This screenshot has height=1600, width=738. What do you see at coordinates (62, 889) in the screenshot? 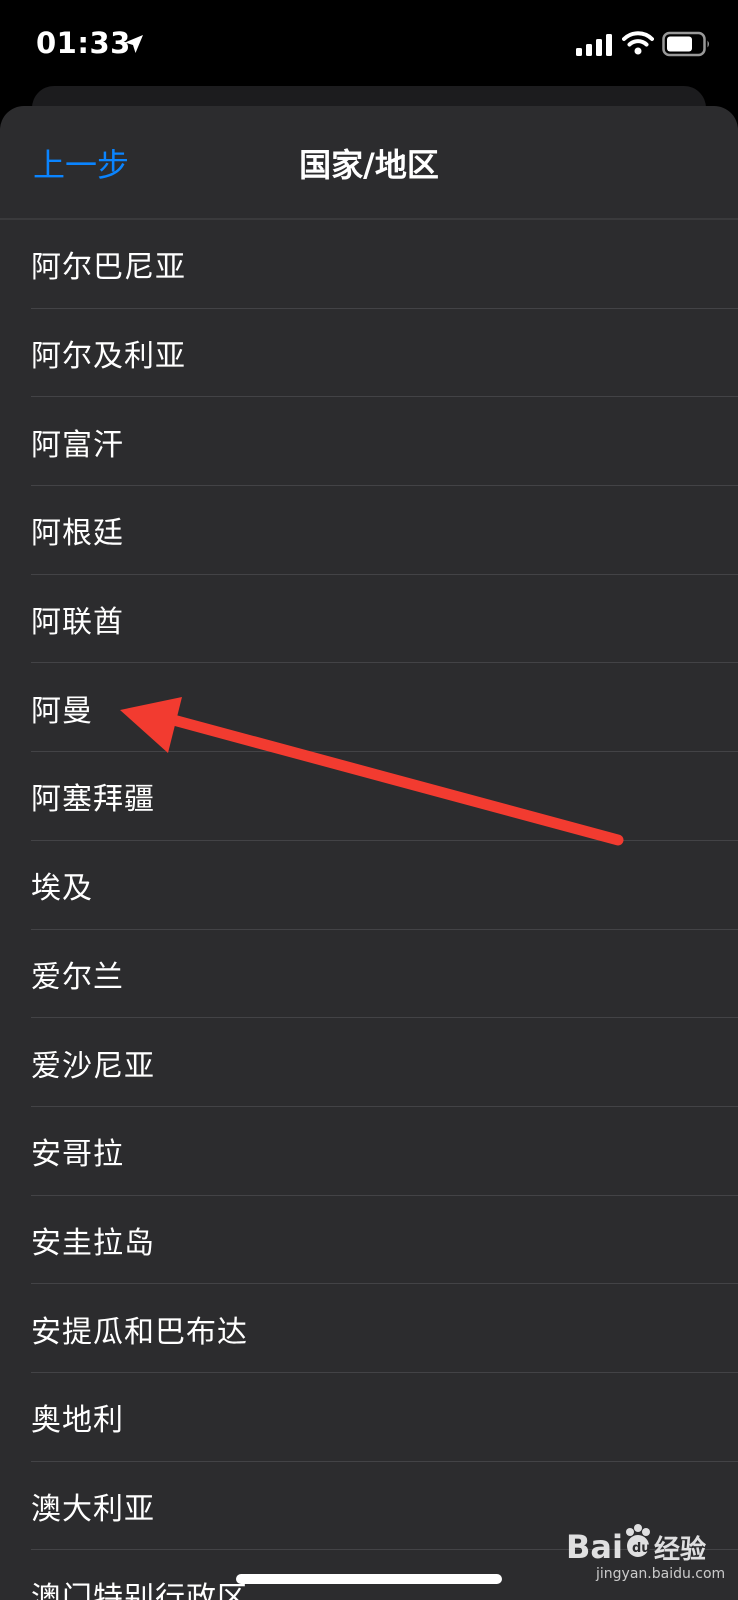
I see `country-label: 埃及` at bounding box center [62, 889].